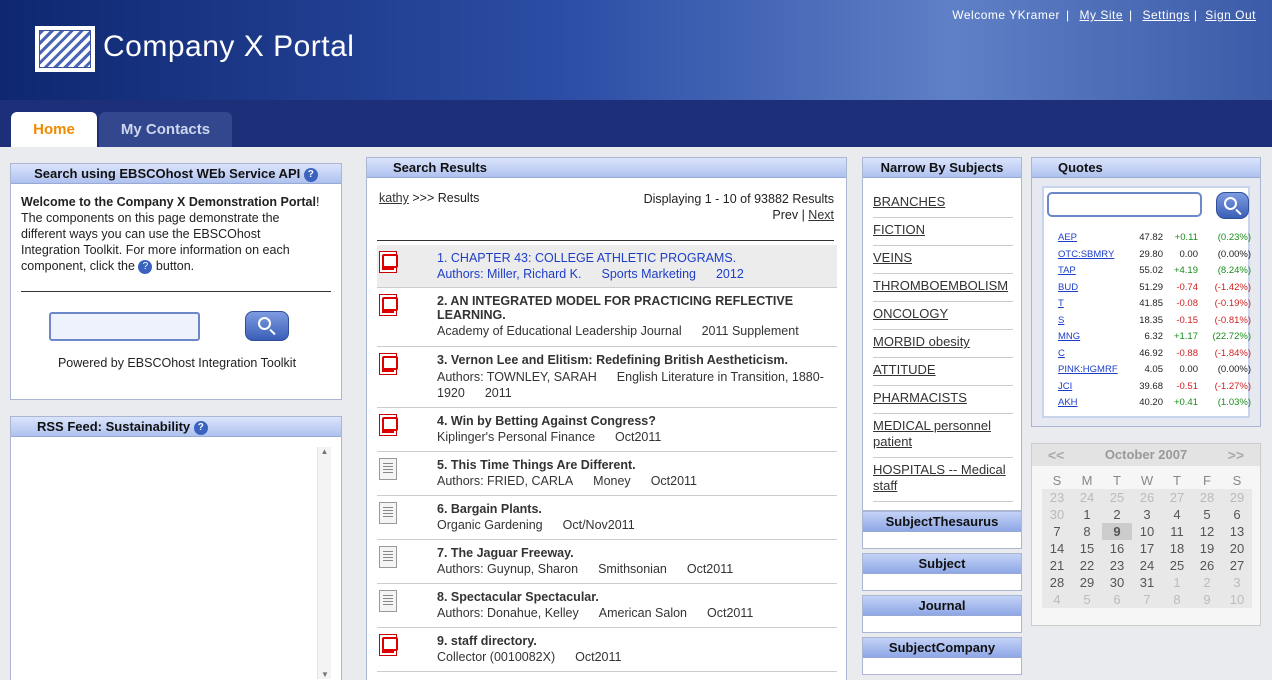 The image size is (1272, 680). Describe the element at coordinates (910, 313) in the screenshot. I see `subject-link: ONCOLOGY` at that location.